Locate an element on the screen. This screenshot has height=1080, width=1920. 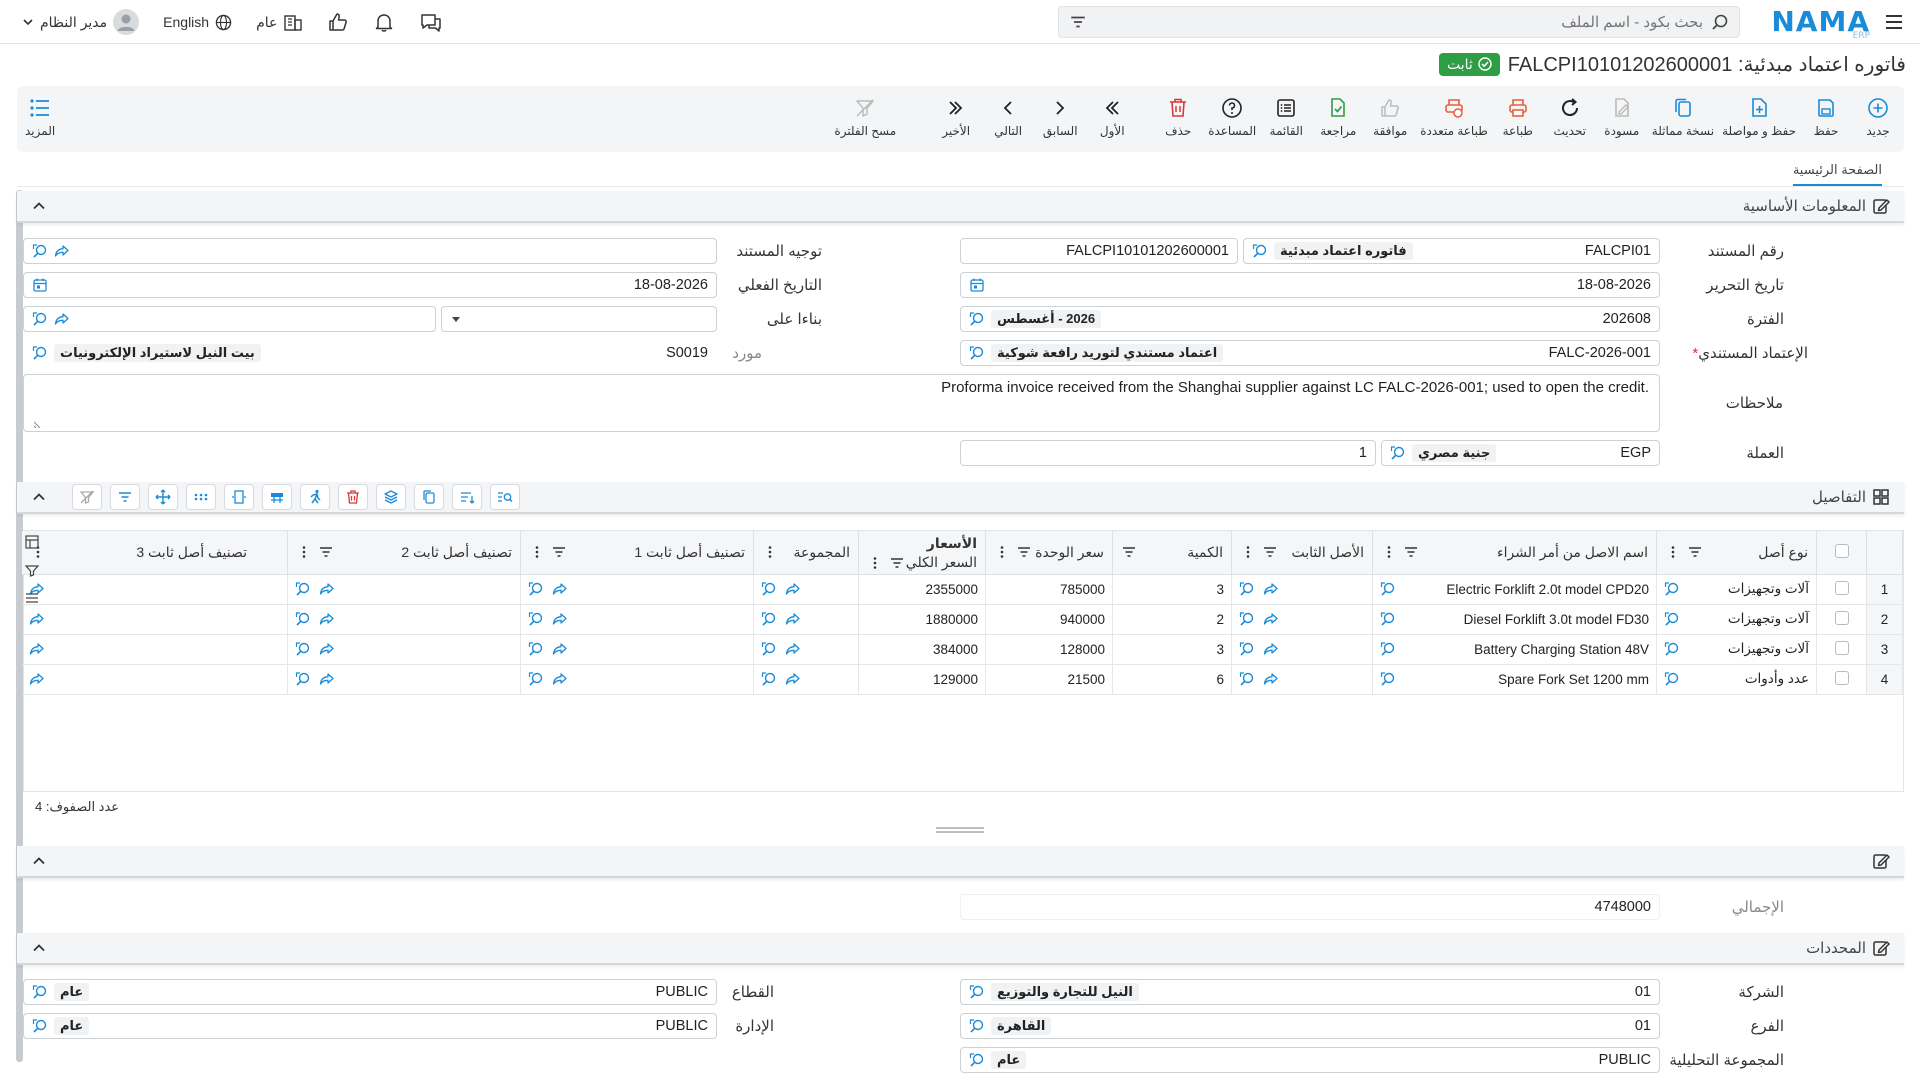
messages-button is located at coordinates (431, 22).